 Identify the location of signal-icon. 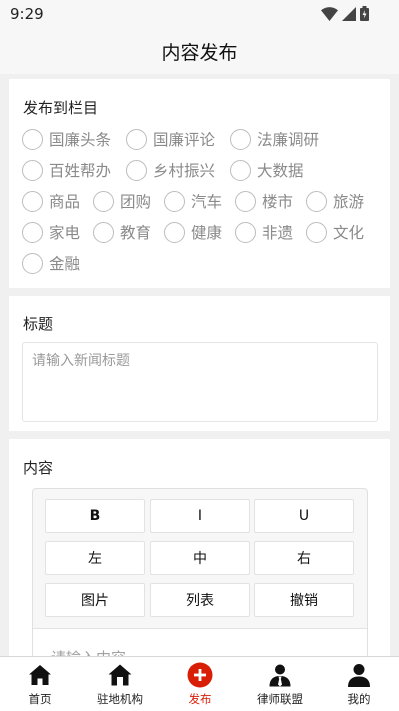
(349, 13).